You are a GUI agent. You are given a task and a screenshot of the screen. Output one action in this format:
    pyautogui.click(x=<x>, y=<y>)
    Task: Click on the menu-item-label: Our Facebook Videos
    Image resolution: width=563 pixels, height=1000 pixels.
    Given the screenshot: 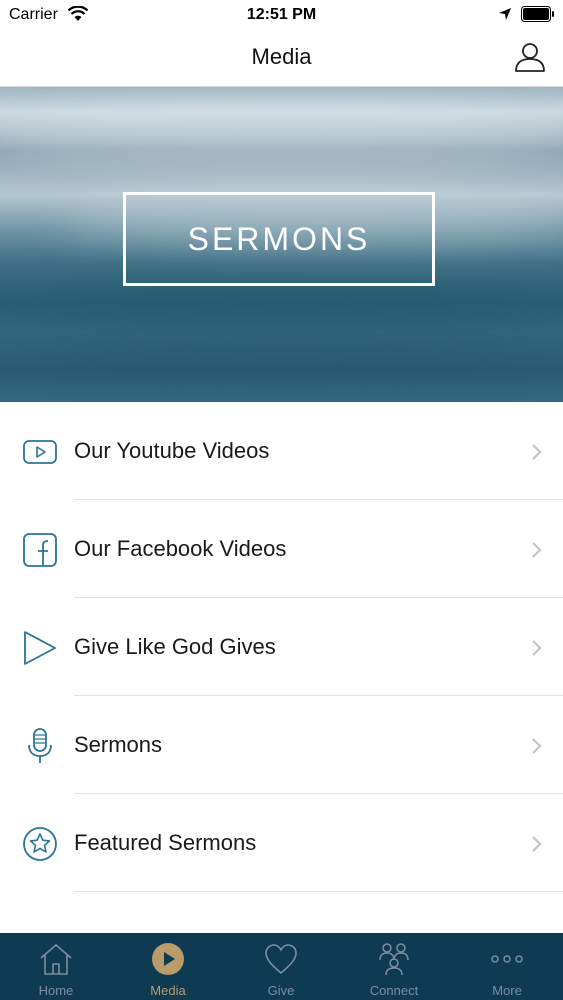 What is the action you would take?
    pyautogui.click(x=180, y=548)
    